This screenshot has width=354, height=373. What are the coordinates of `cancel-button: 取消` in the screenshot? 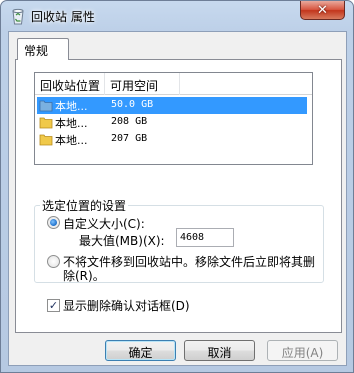 It's located at (219, 350).